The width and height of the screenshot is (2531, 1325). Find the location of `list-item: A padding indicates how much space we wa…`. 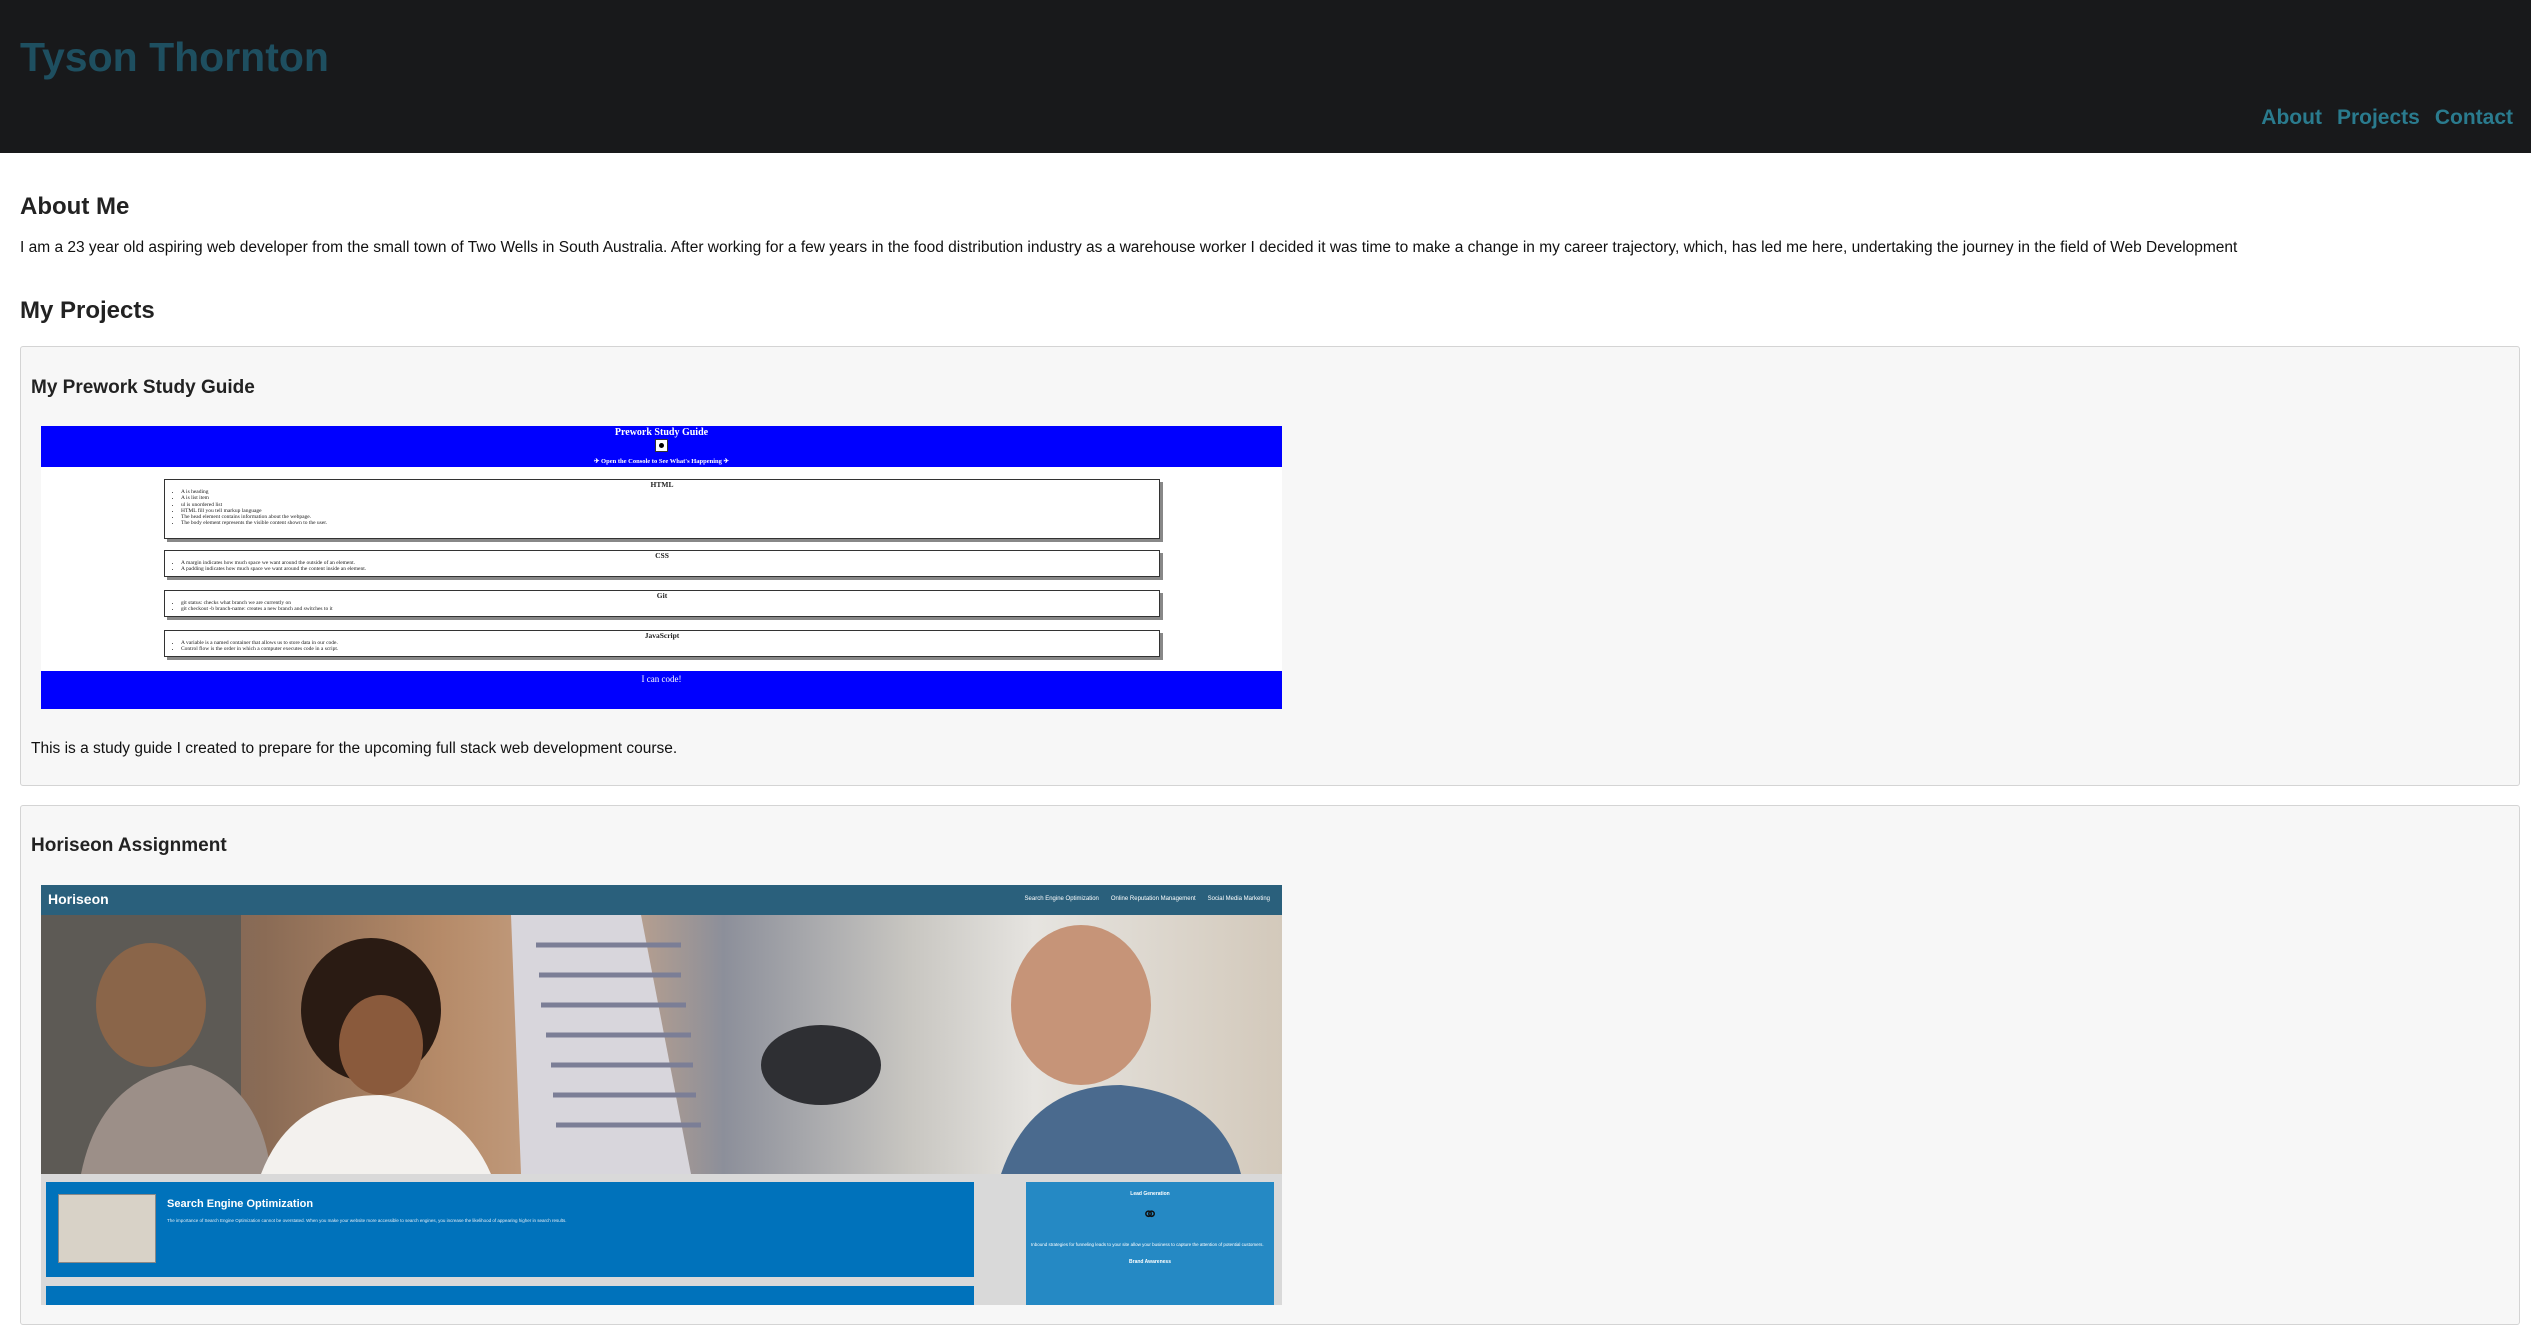

list-item: A padding indicates how much space we wa… is located at coordinates (670, 569).